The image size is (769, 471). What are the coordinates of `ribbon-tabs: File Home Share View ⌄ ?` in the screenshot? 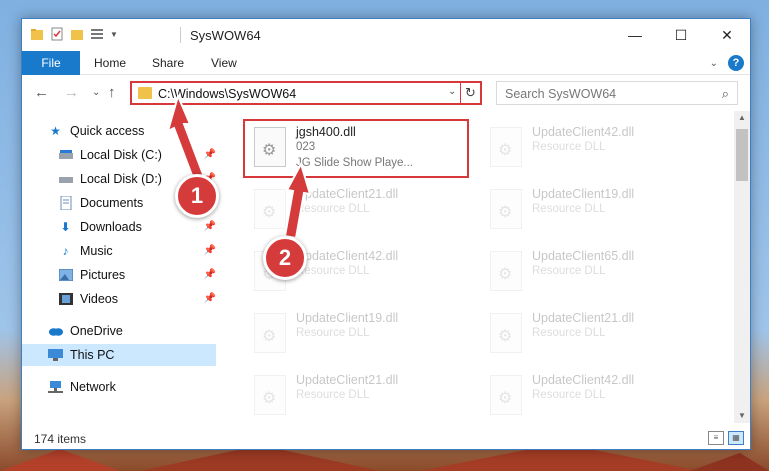 It's located at (386, 63).